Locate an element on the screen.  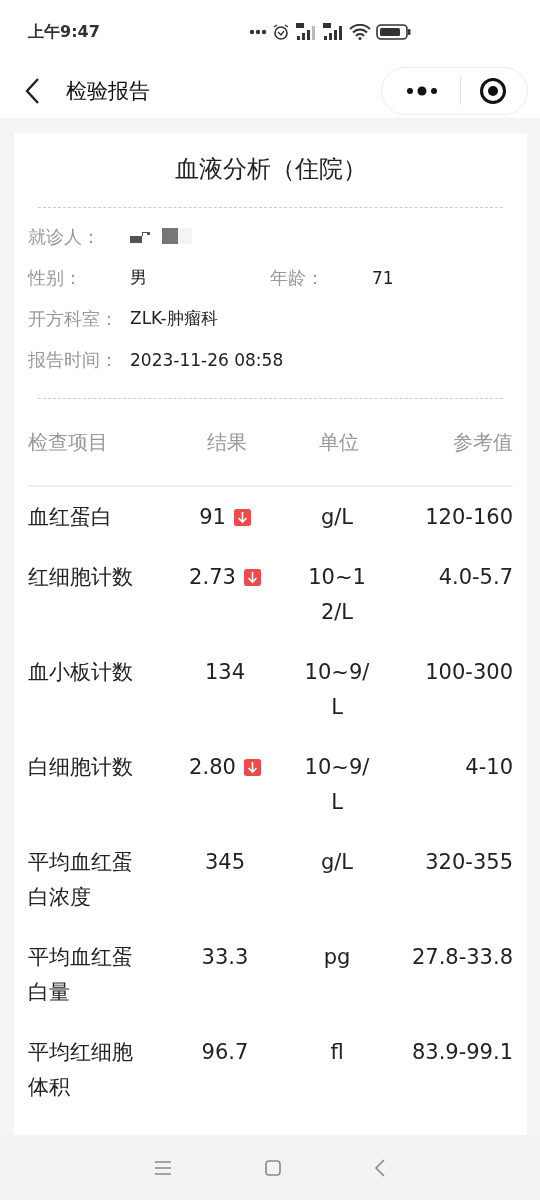
info-label: 报告时间： is located at coordinates (73, 359).